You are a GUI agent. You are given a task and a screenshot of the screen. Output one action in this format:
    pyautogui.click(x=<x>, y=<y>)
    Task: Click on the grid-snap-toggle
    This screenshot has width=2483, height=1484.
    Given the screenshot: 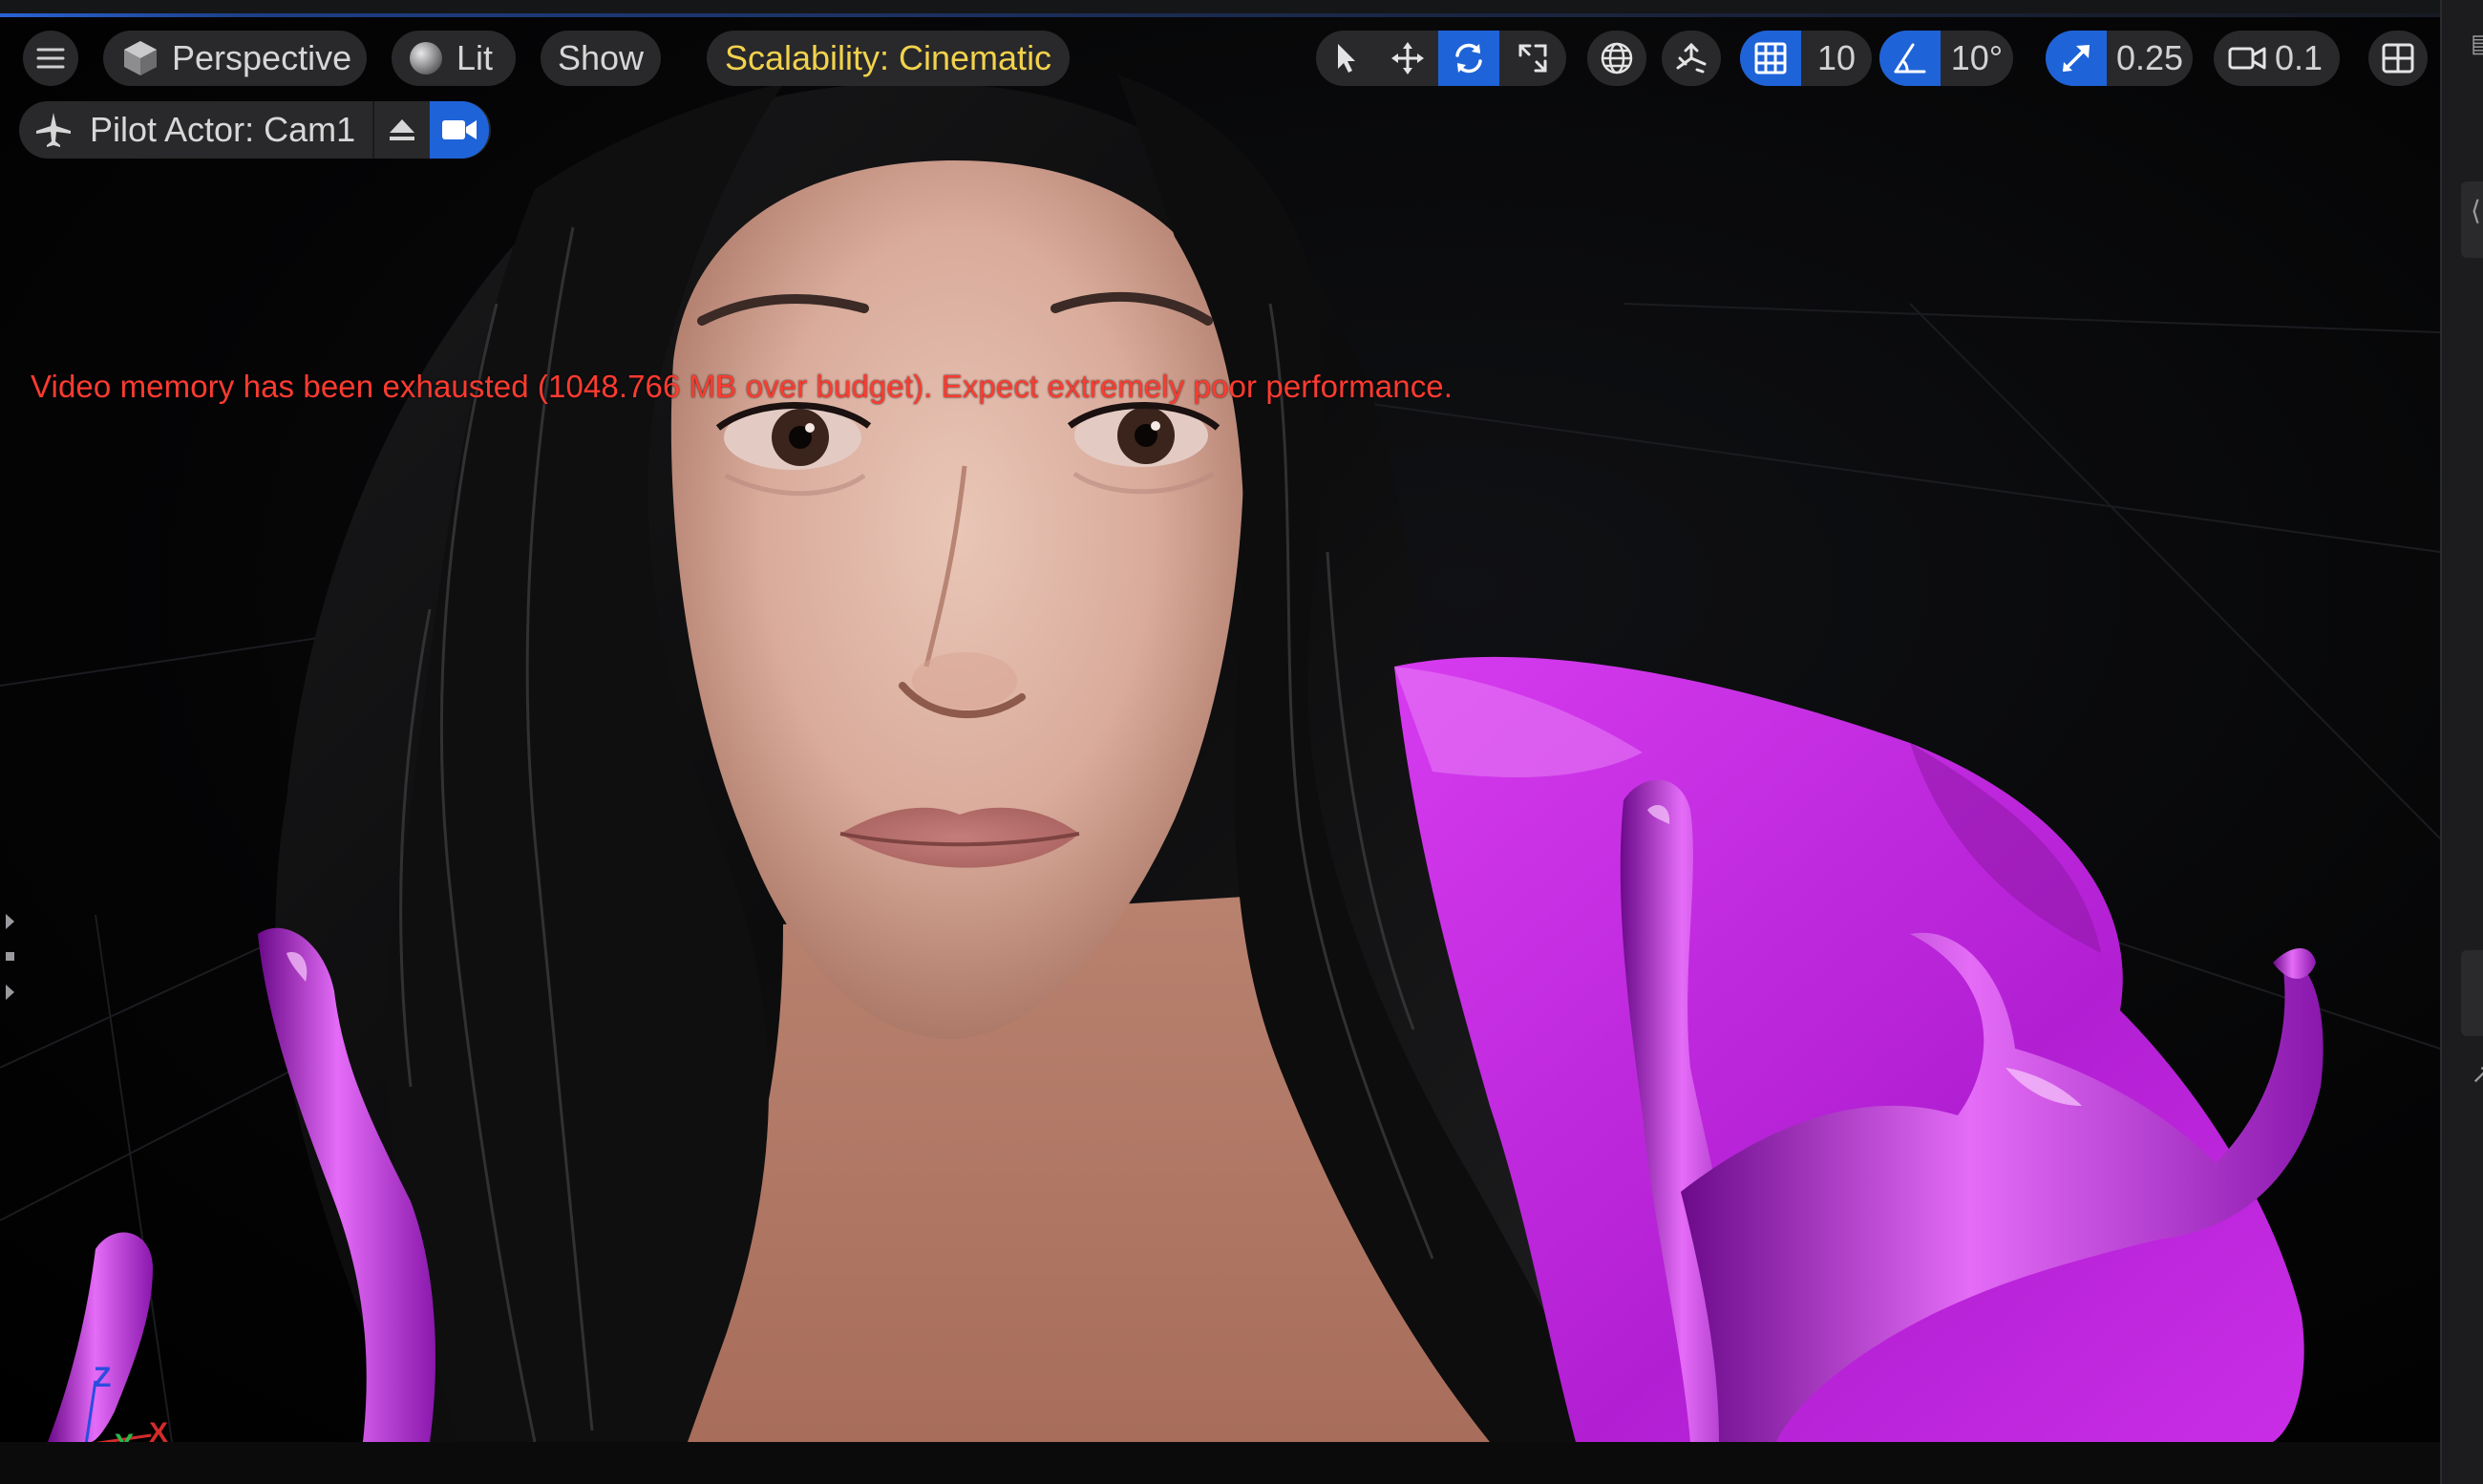 What is the action you would take?
    pyautogui.click(x=1770, y=59)
    